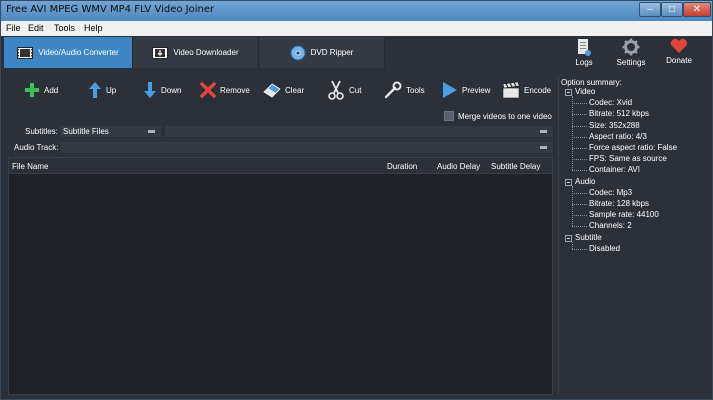  What do you see at coordinates (585, 181) in the screenshot?
I see `tree-group-audio: Audio` at bounding box center [585, 181].